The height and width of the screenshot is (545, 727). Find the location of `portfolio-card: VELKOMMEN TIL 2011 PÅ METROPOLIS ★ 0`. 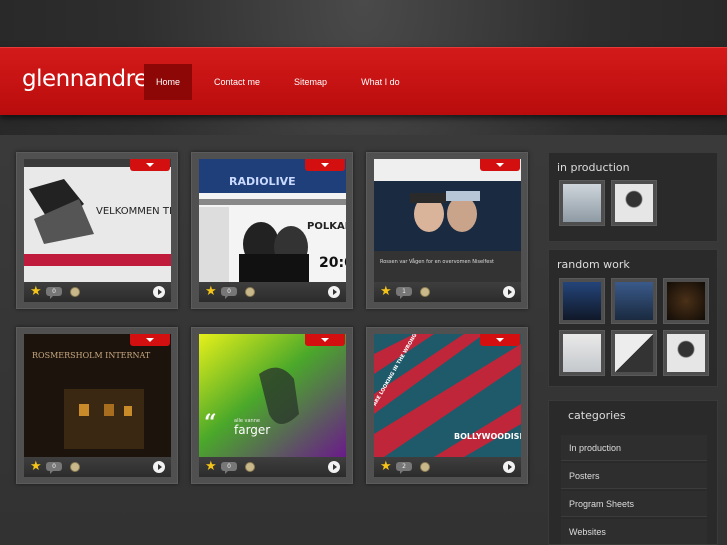

portfolio-card: VELKOMMEN TIL 2011 PÅ METROPOLIS ★ 0 is located at coordinates (97, 230).